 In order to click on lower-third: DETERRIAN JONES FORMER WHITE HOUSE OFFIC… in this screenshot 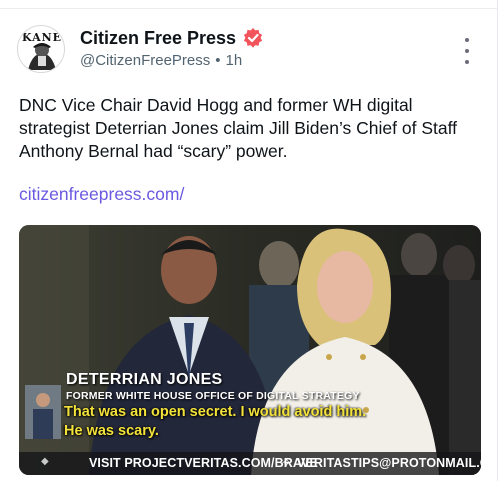, I will do `click(213, 386)`.